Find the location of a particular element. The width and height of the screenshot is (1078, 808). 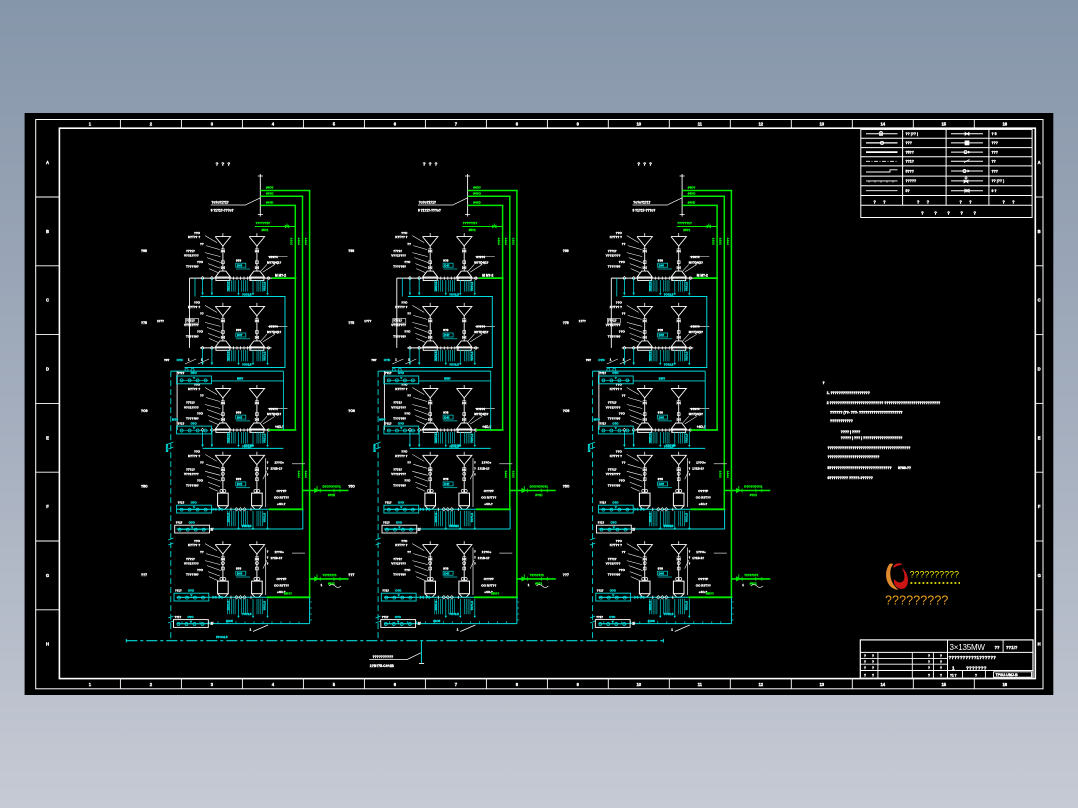

svg-text:????? | ??? | ???????????????: ????? | ??? | ??????????????????? is located at coordinates (872, 438).